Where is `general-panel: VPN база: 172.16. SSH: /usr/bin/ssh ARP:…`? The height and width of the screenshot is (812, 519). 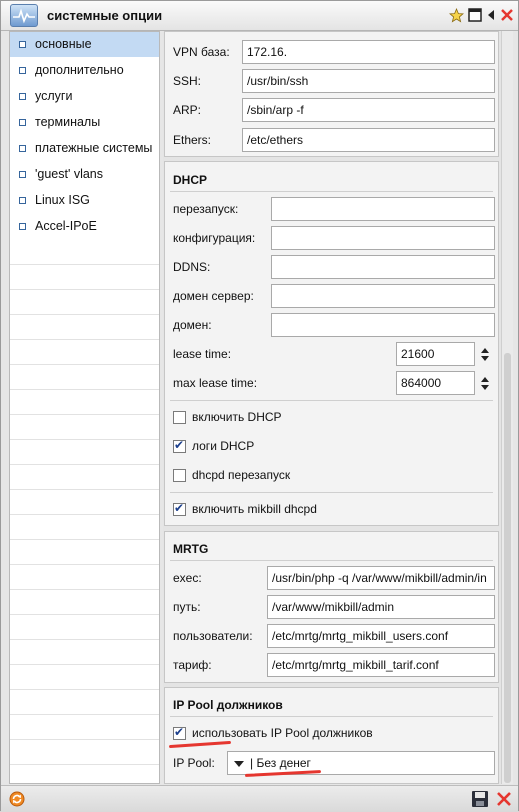 general-panel: VPN база: 172.16. SSH: /usr/bin/ssh ARP:… is located at coordinates (331, 94).